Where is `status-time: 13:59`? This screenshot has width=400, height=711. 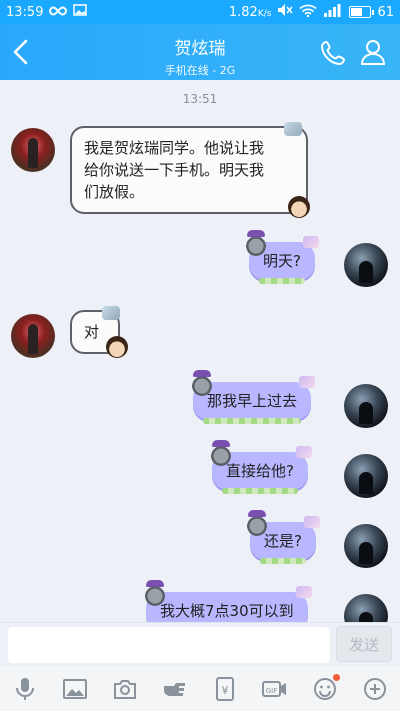 status-time: 13:59 is located at coordinates (25, 12).